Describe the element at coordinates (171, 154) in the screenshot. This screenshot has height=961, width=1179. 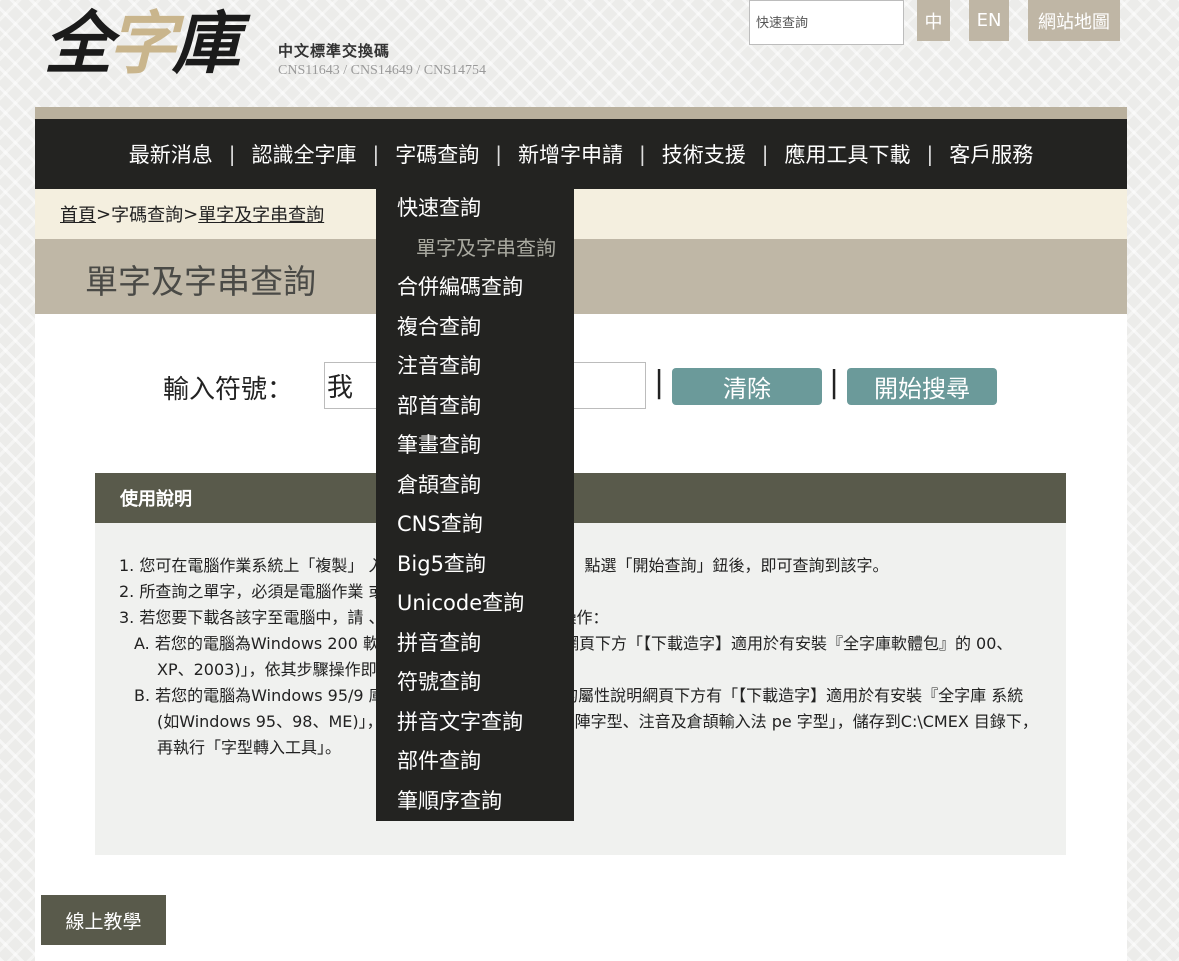
I see `nav-item-news: 最新消息` at that location.